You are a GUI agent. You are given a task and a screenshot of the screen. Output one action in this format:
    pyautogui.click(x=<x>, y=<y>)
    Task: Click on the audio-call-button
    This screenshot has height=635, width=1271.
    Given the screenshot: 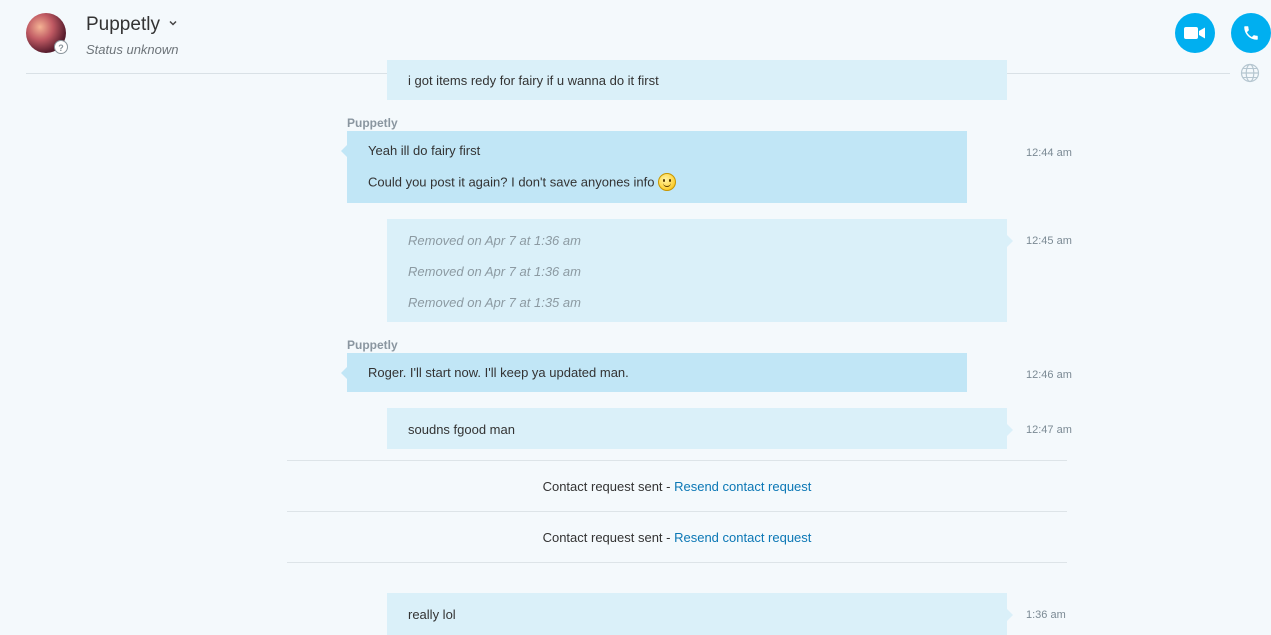 What is the action you would take?
    pyautogui.click(x=1251, y=33)
    